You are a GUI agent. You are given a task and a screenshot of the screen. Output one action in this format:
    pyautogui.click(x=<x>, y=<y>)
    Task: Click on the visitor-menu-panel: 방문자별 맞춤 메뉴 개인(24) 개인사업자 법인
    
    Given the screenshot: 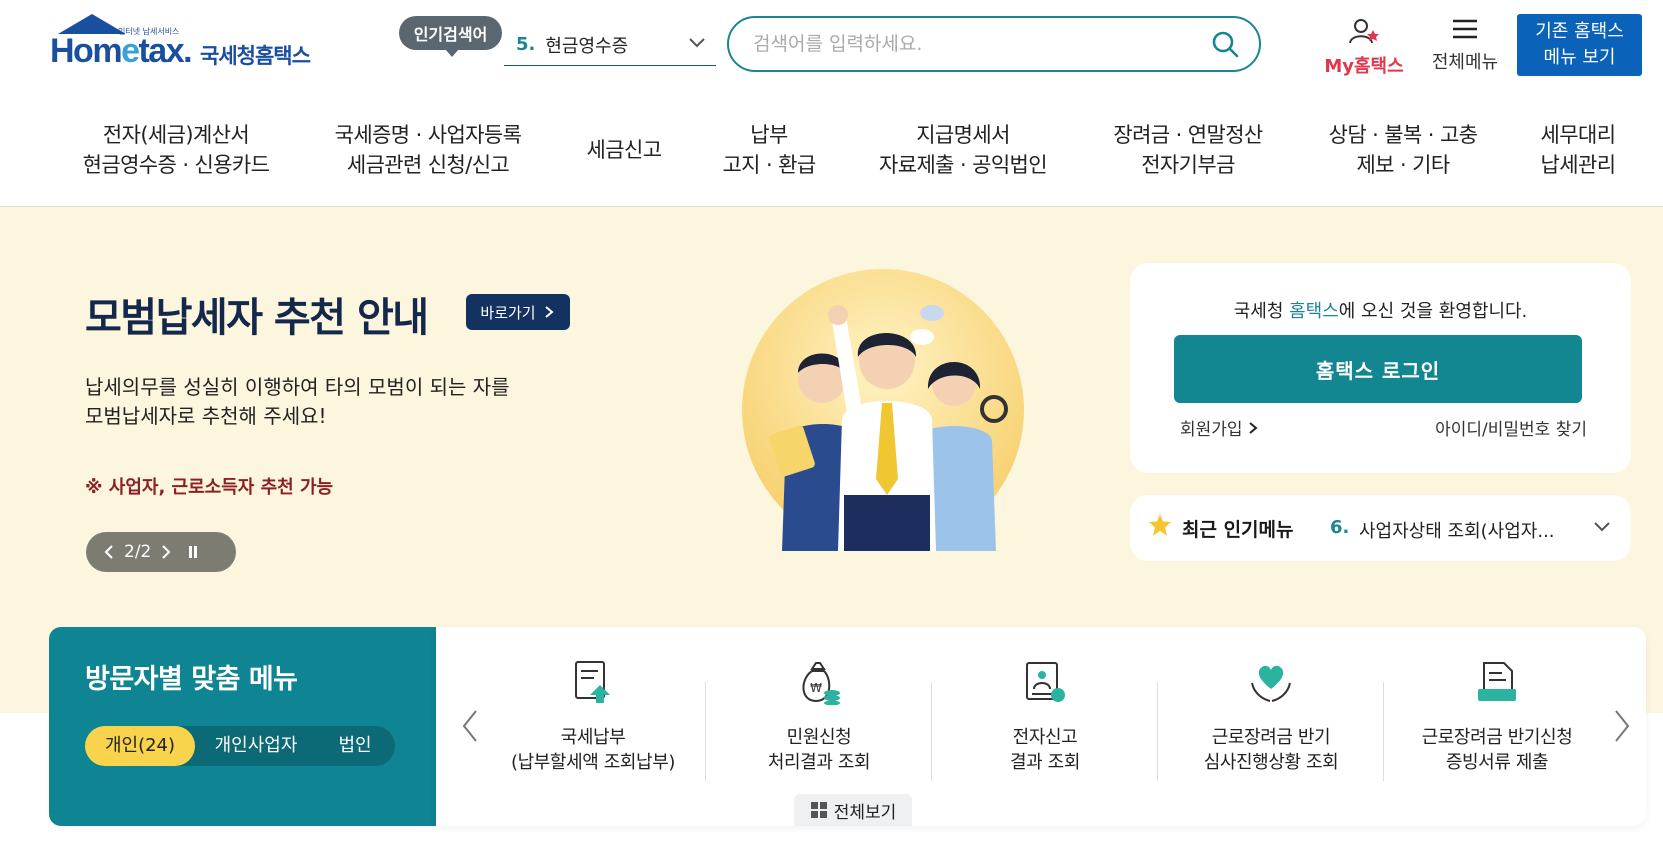 What is the action you would take?
    pyautogui.click(x=242, y=726)
    